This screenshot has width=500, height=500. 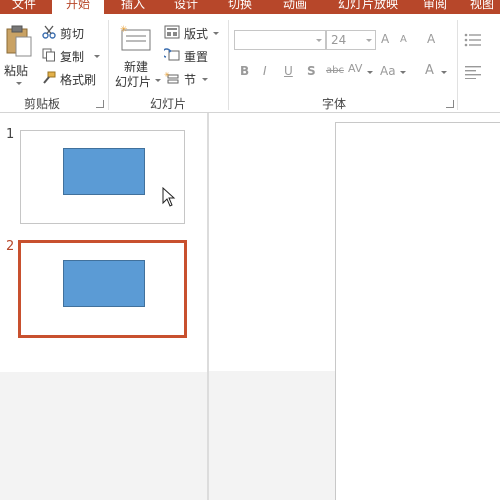 I want to click on slide-number: 1, so click(x=10, y=134).